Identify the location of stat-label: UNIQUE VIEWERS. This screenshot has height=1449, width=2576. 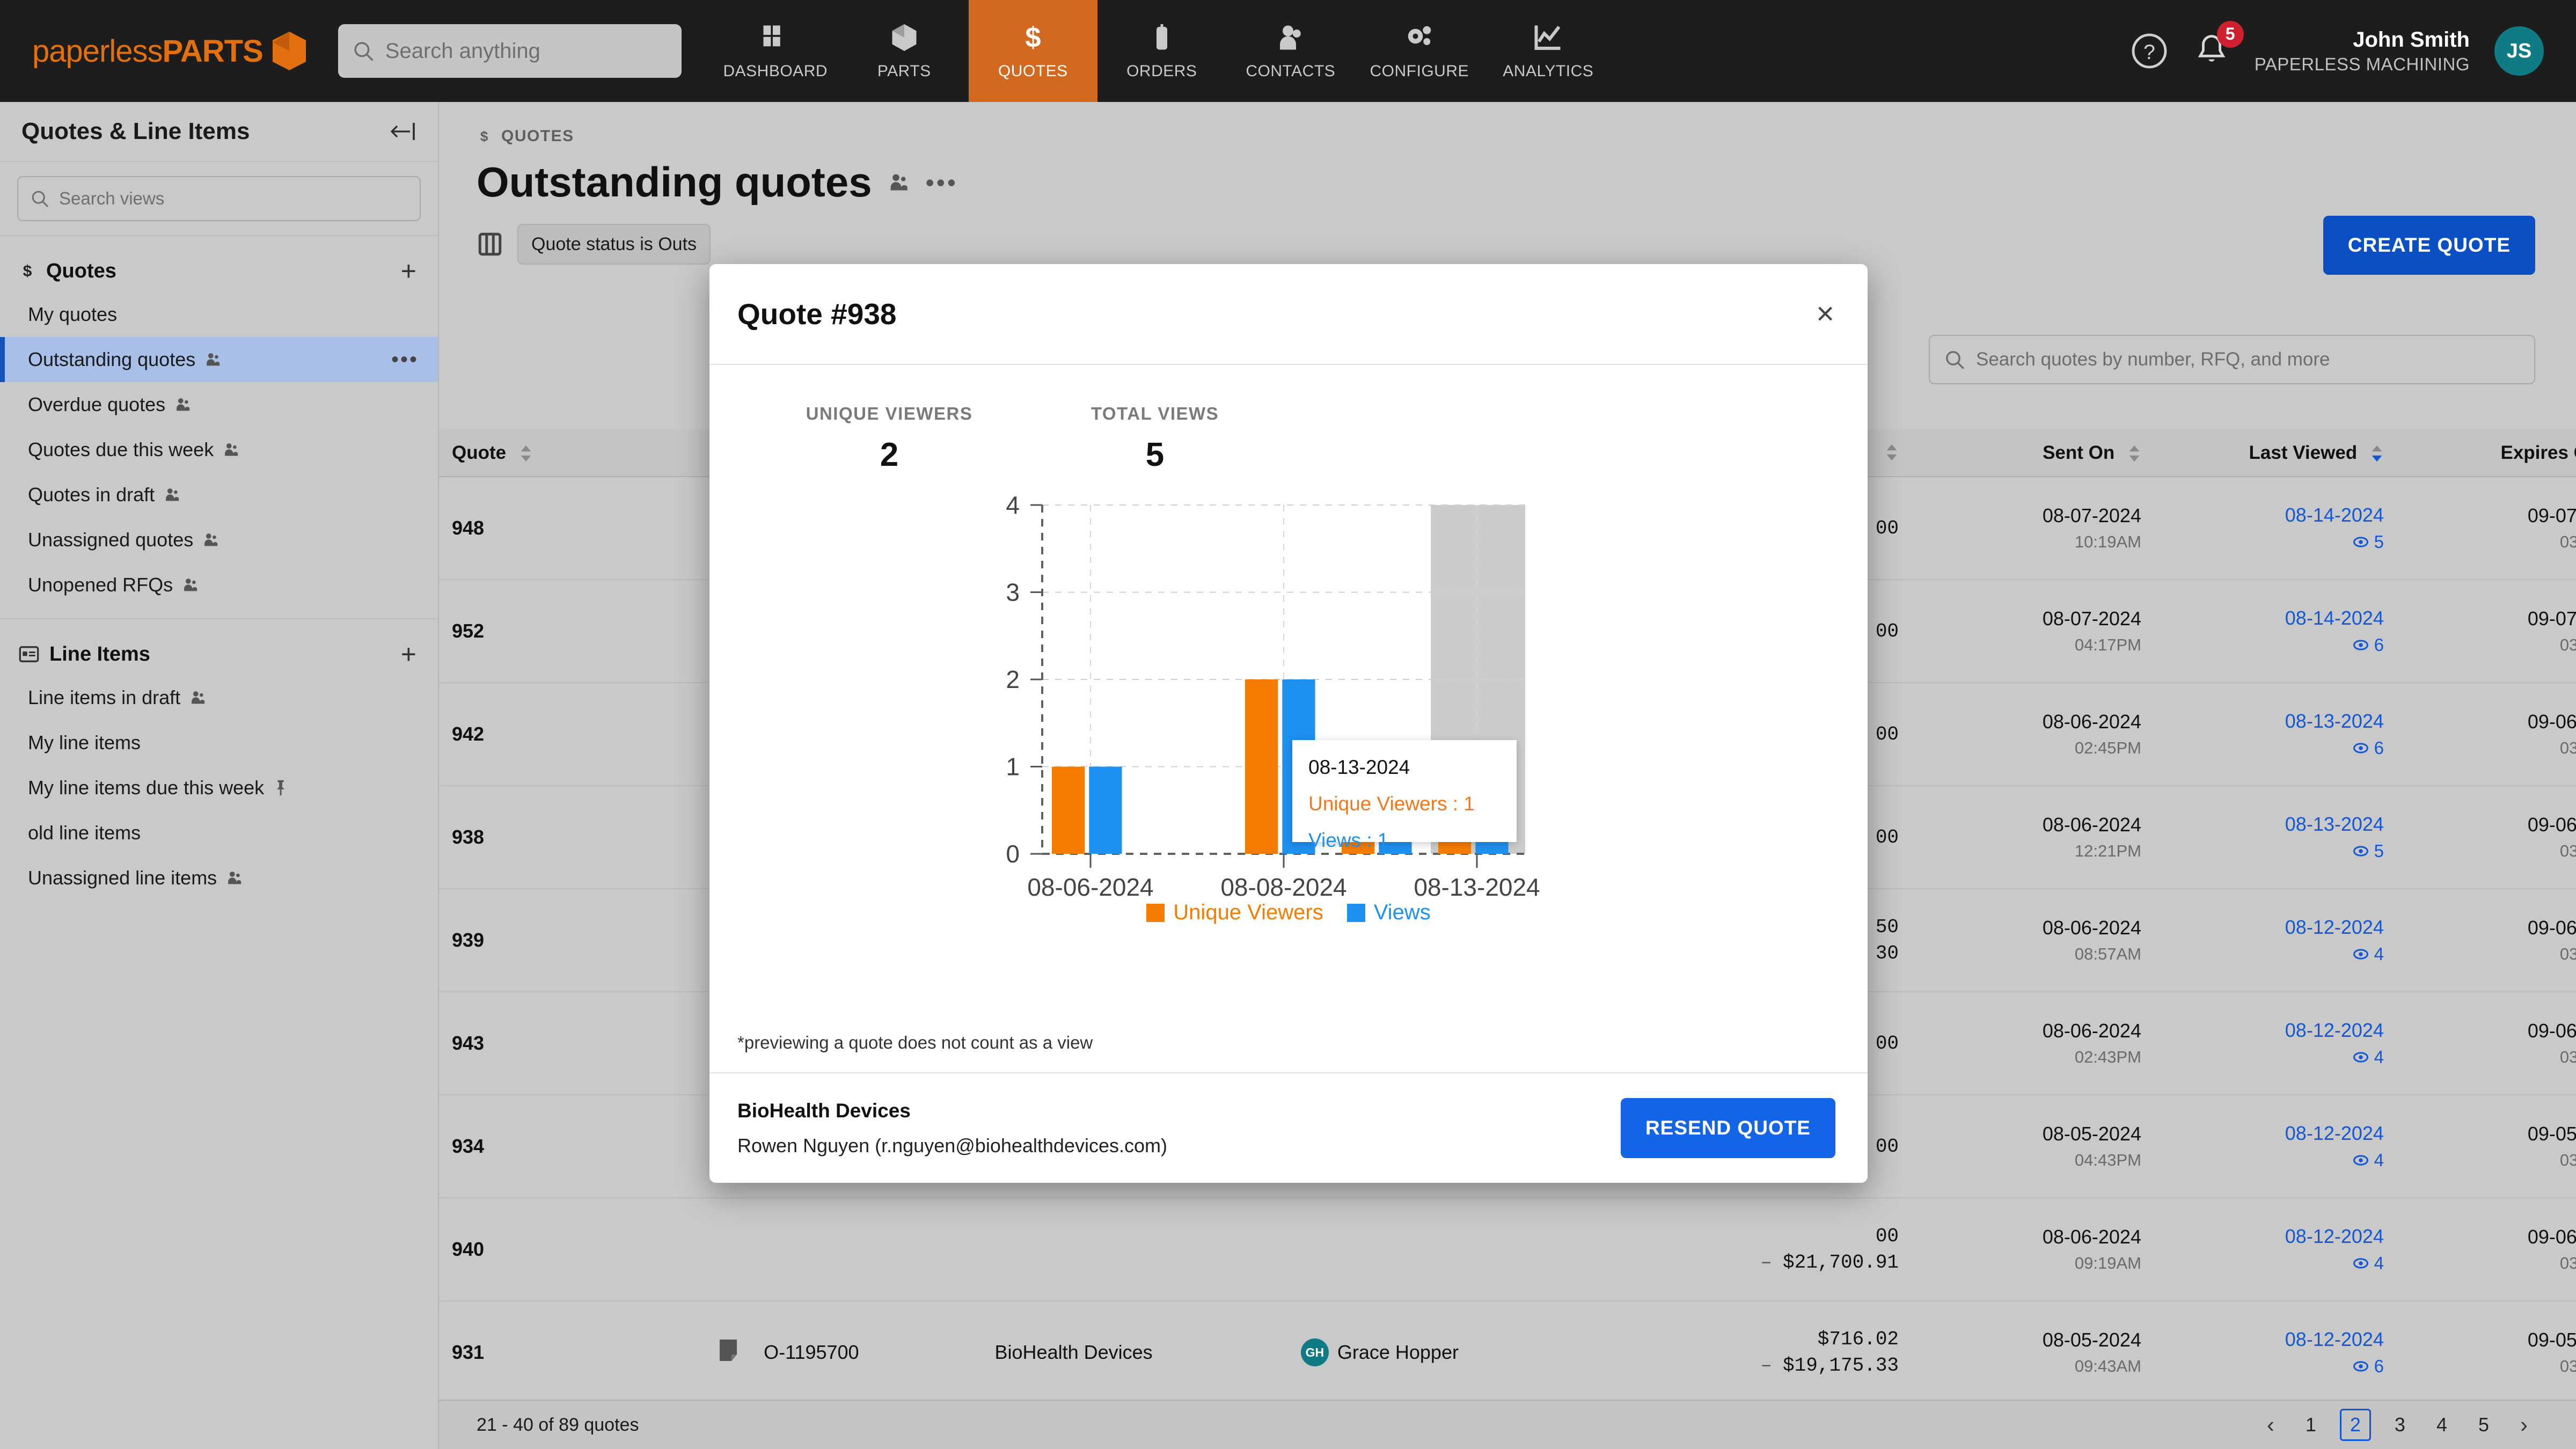
(889, 413).